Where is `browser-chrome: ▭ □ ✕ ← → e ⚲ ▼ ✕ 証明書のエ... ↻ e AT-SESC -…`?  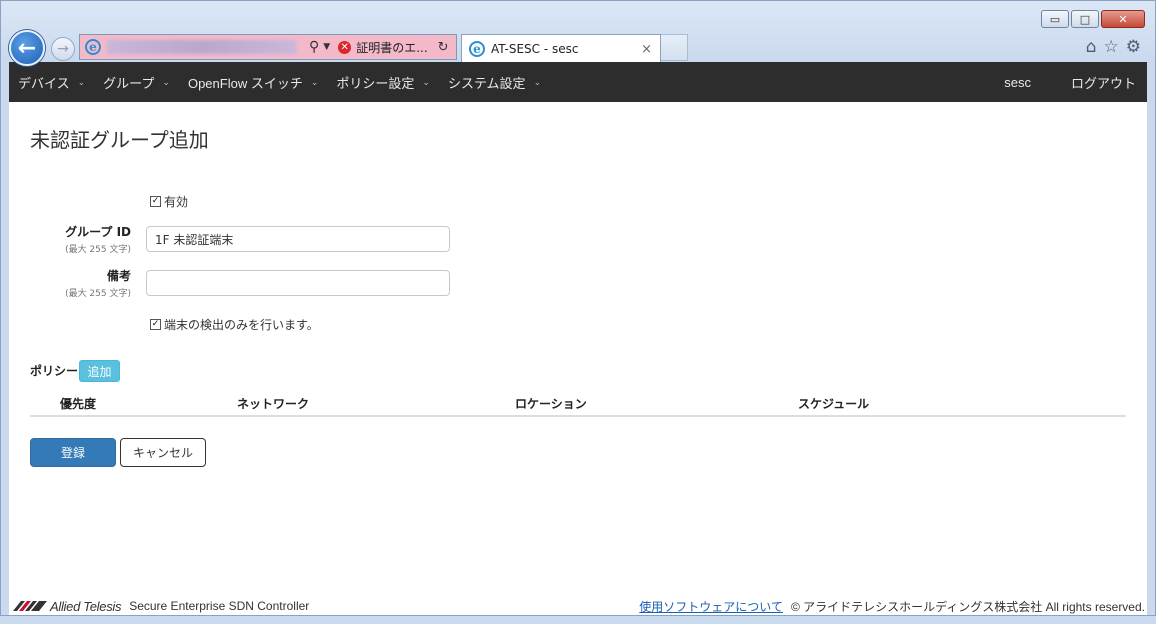
browser-chrome: ▭ □ ✕ ← → e ⚲ ▼ ✕ 証明書のエ... ↻ e AT-SESC -… is located at coordinates (578, 33).